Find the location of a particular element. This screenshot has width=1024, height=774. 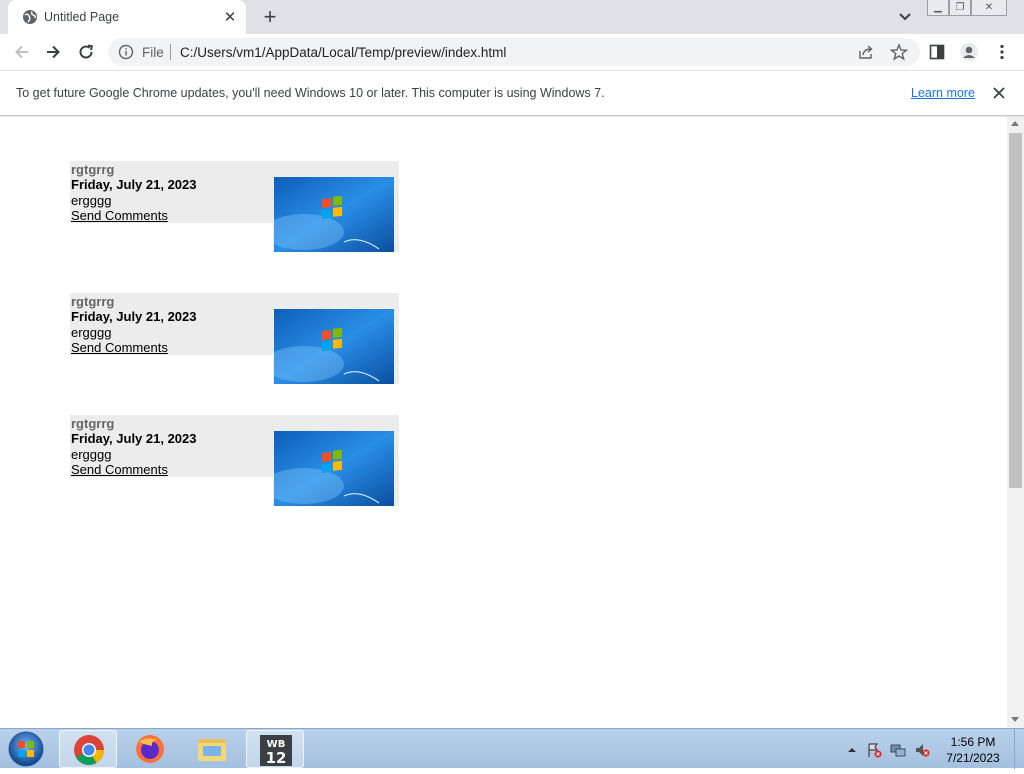

file-explorer-icon is located at coordinates (212, 750).